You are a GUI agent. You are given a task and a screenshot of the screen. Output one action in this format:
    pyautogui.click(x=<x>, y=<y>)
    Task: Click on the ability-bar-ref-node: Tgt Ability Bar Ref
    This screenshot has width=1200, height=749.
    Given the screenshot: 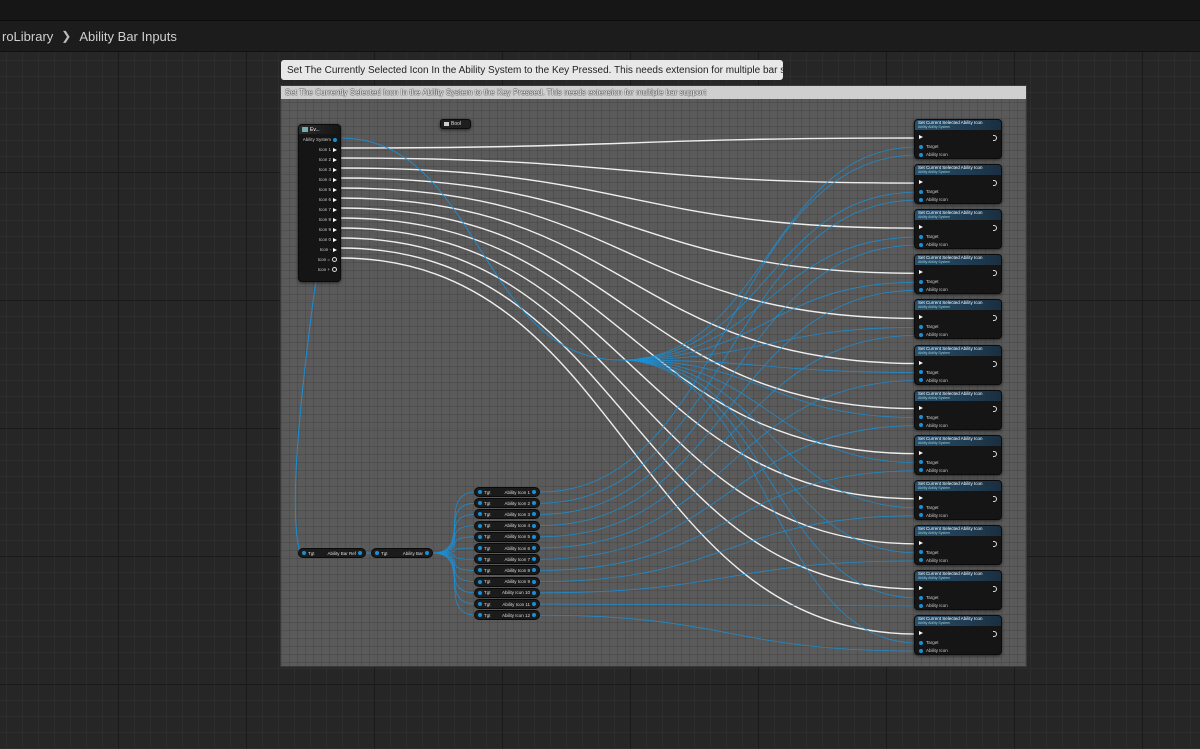 What is the action you would take?
    pyautogui.click(x=332, y=553)
    